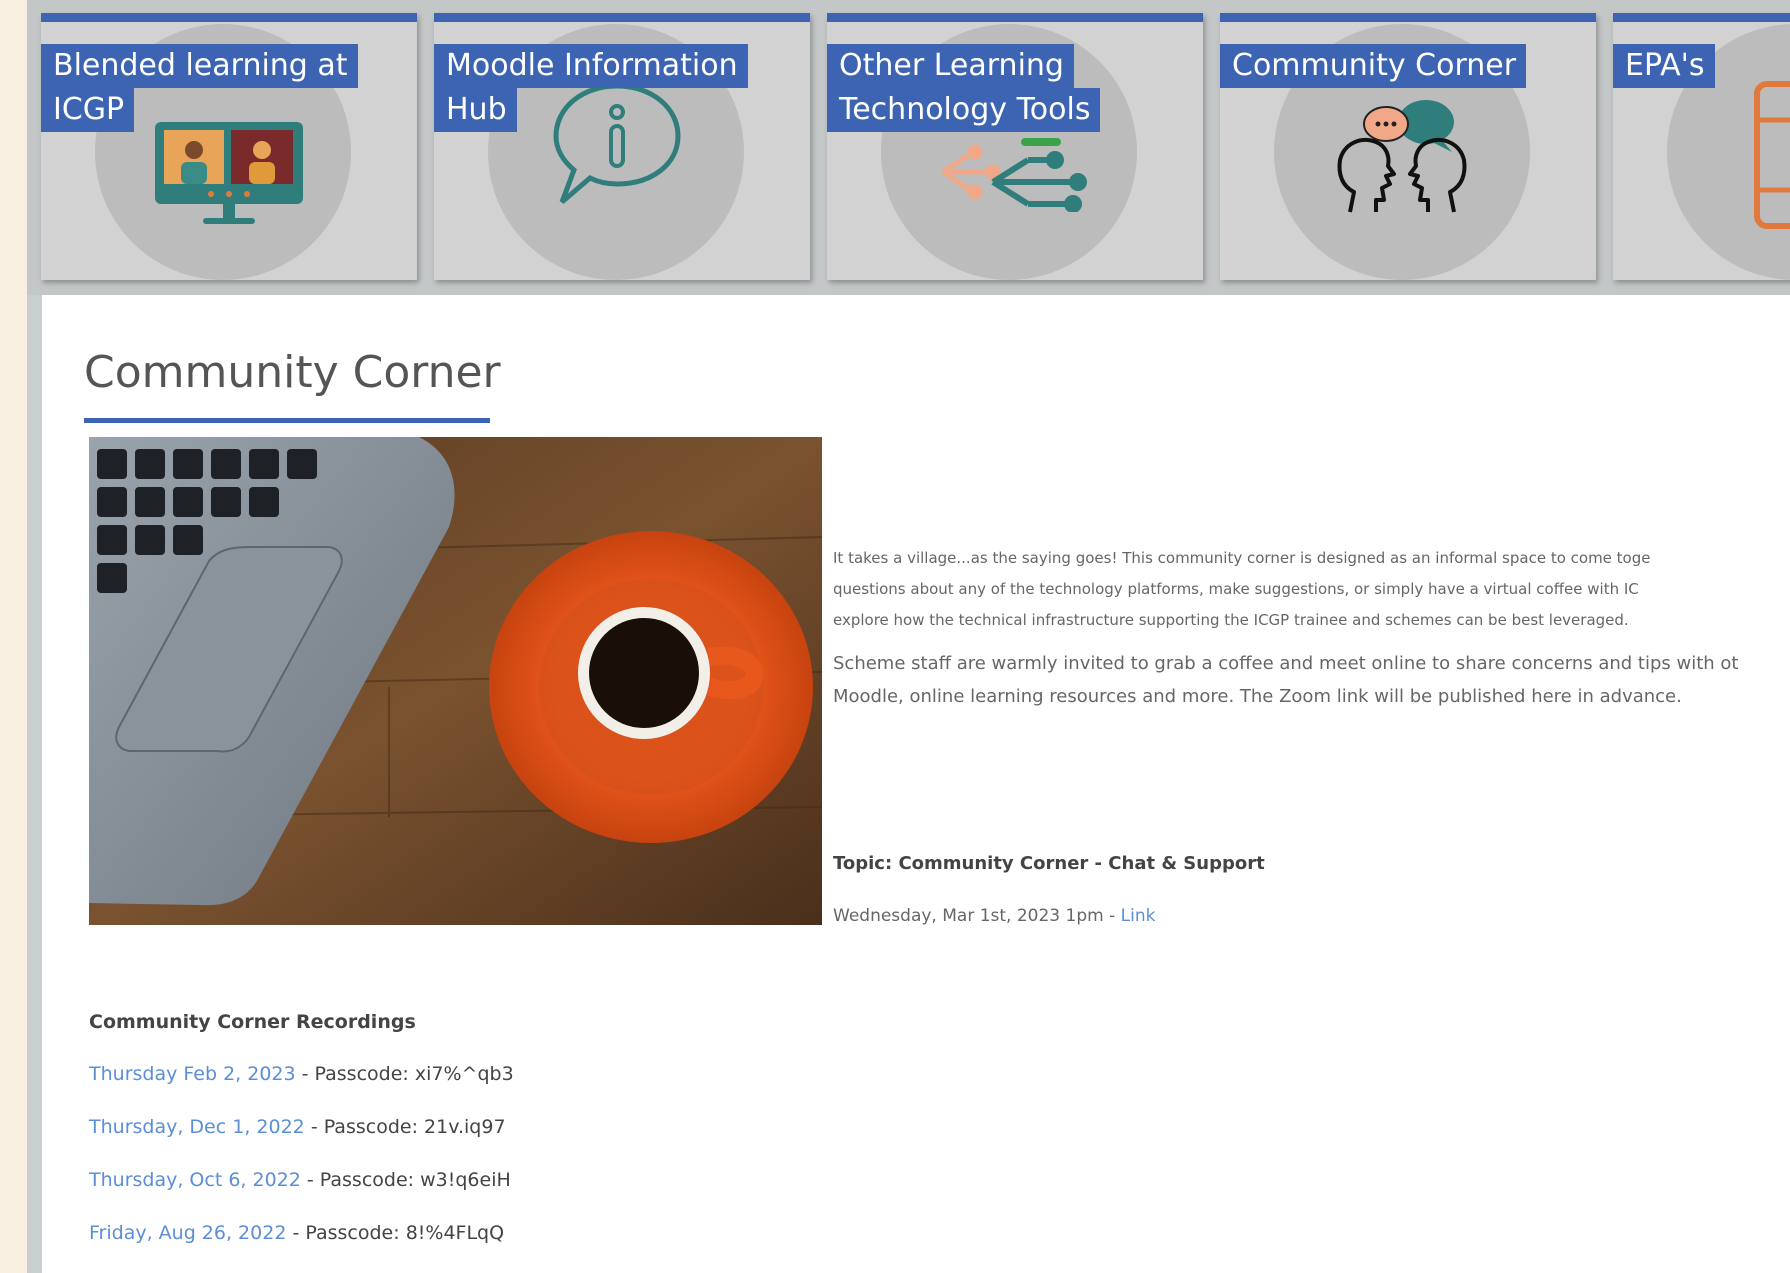 This screenshot has height=1273, width=1790. Describe the element at coordinates (292, 372) in the screenshot. I see `page-title: Community Corner` at that location.